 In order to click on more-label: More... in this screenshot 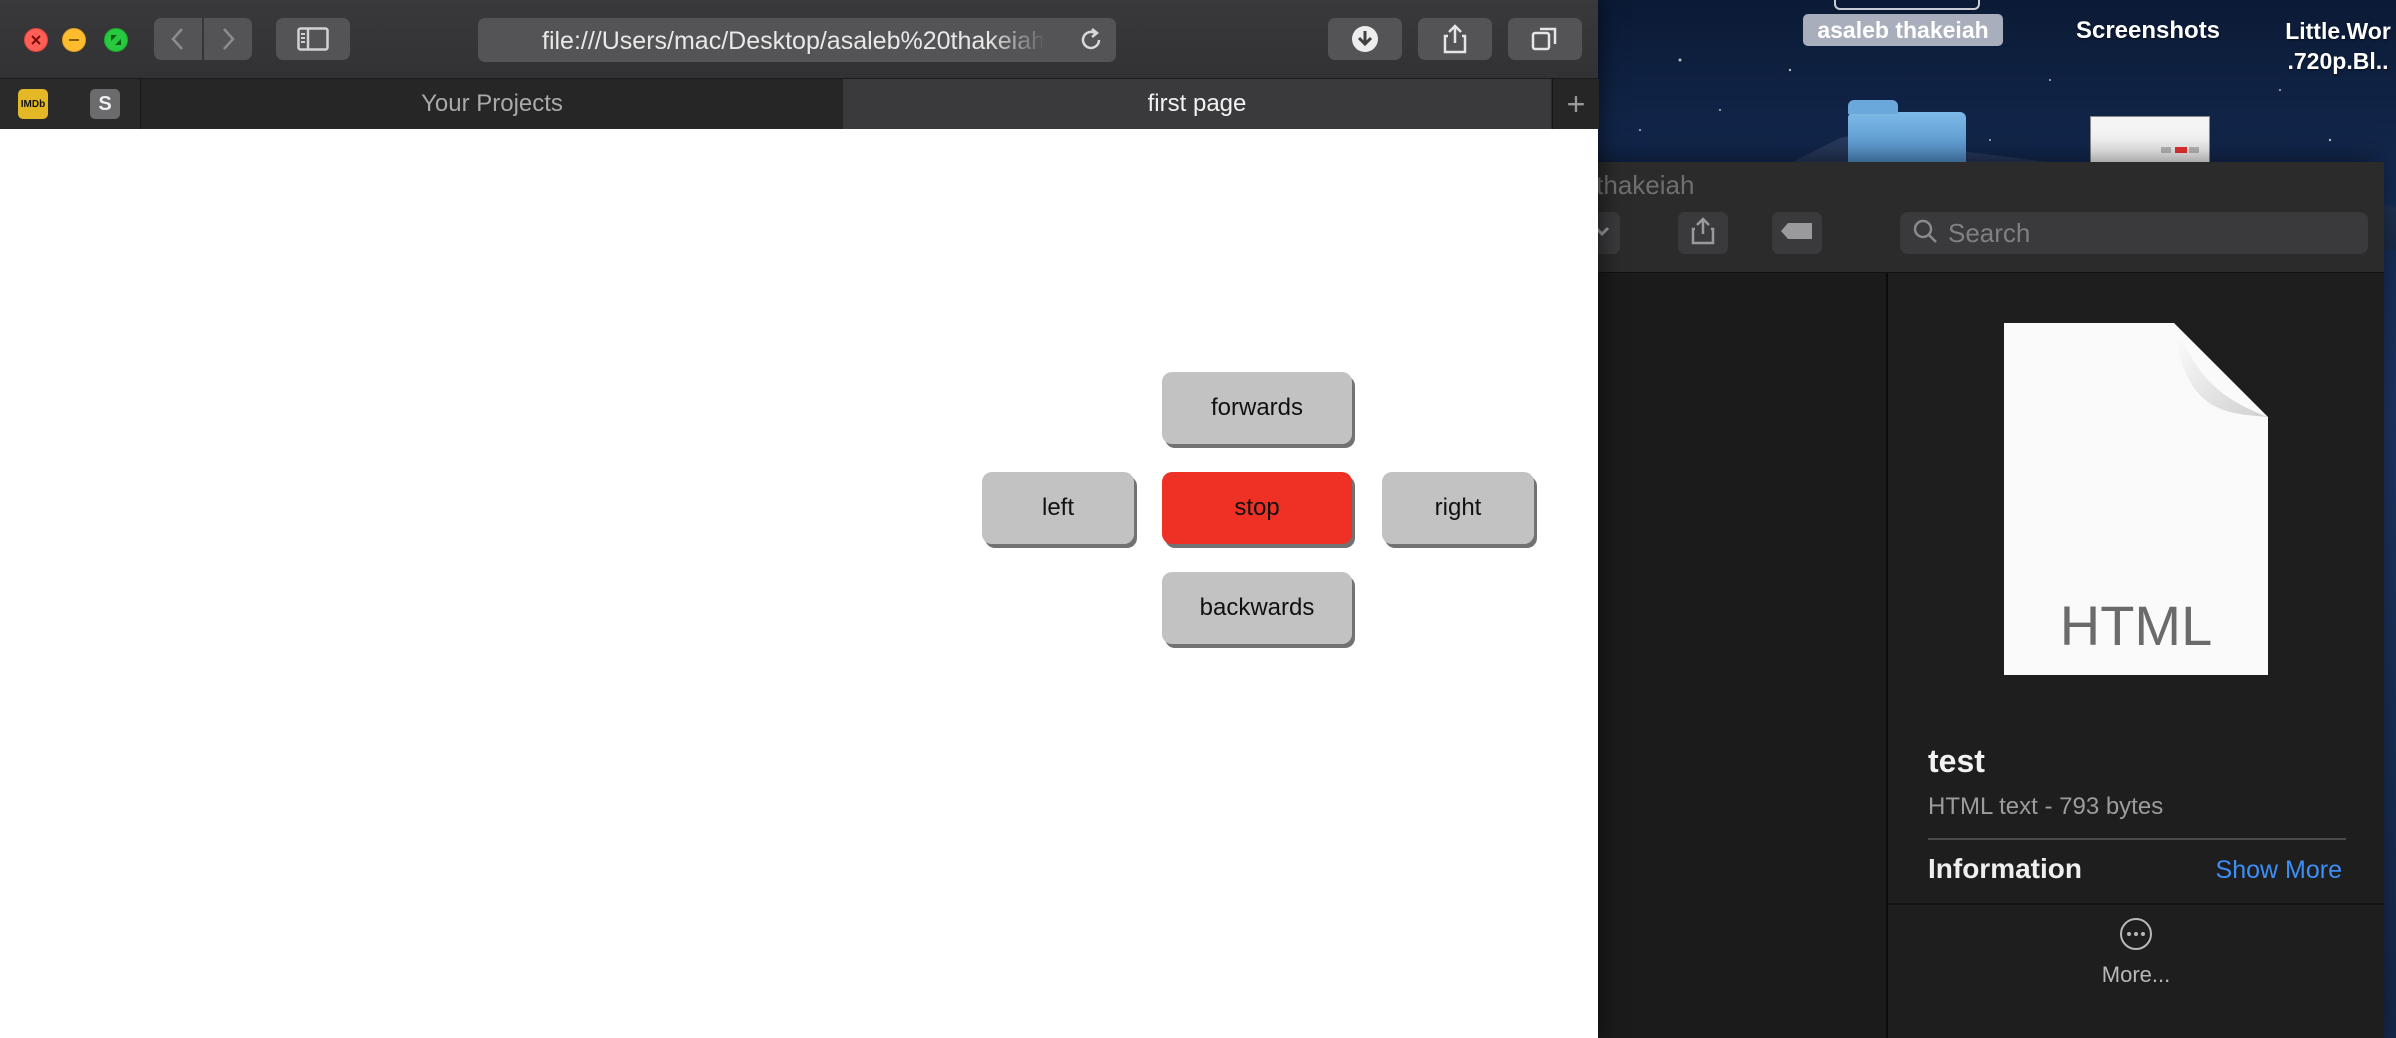, I will do `click(2136, 974)`.